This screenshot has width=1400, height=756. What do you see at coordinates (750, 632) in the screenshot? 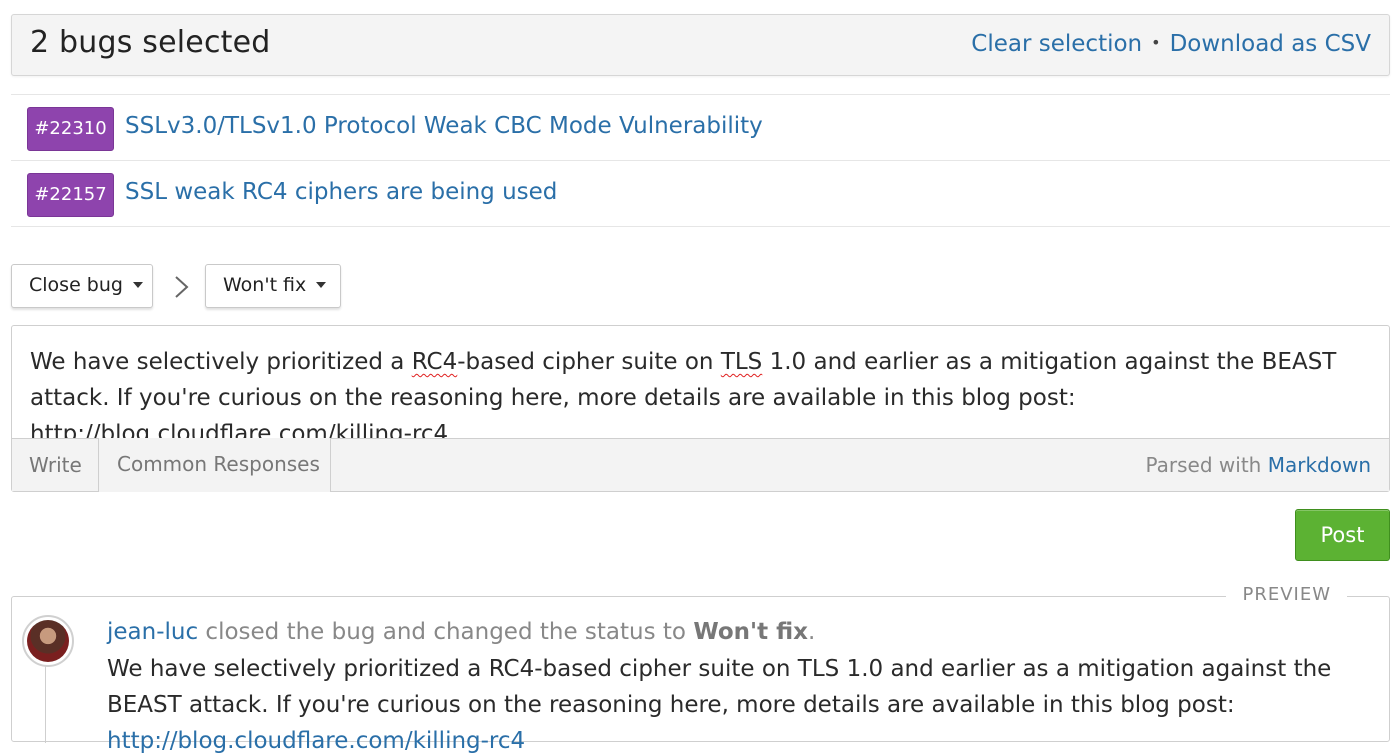
I see `preview-status: Won't fix` at bounding box center [750, 632].